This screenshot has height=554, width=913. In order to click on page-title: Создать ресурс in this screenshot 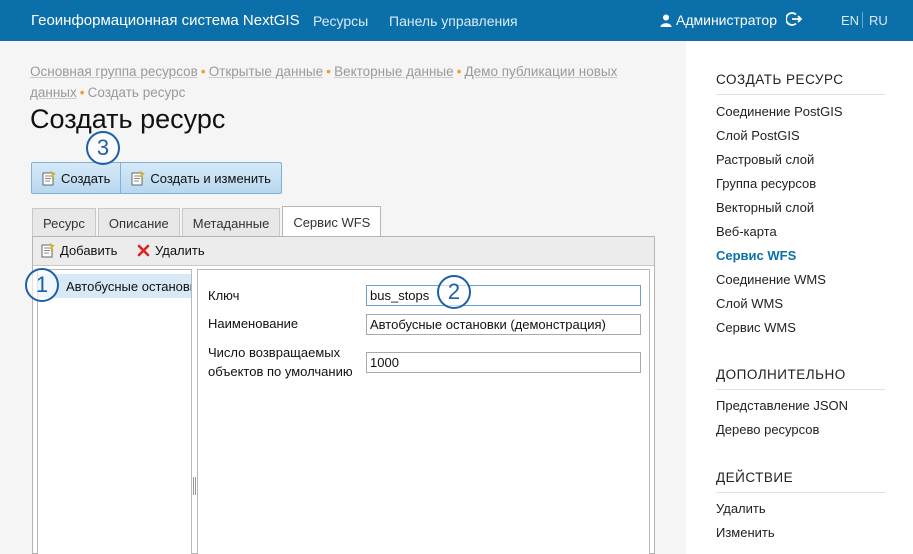, I will do `click(128, 119)`.